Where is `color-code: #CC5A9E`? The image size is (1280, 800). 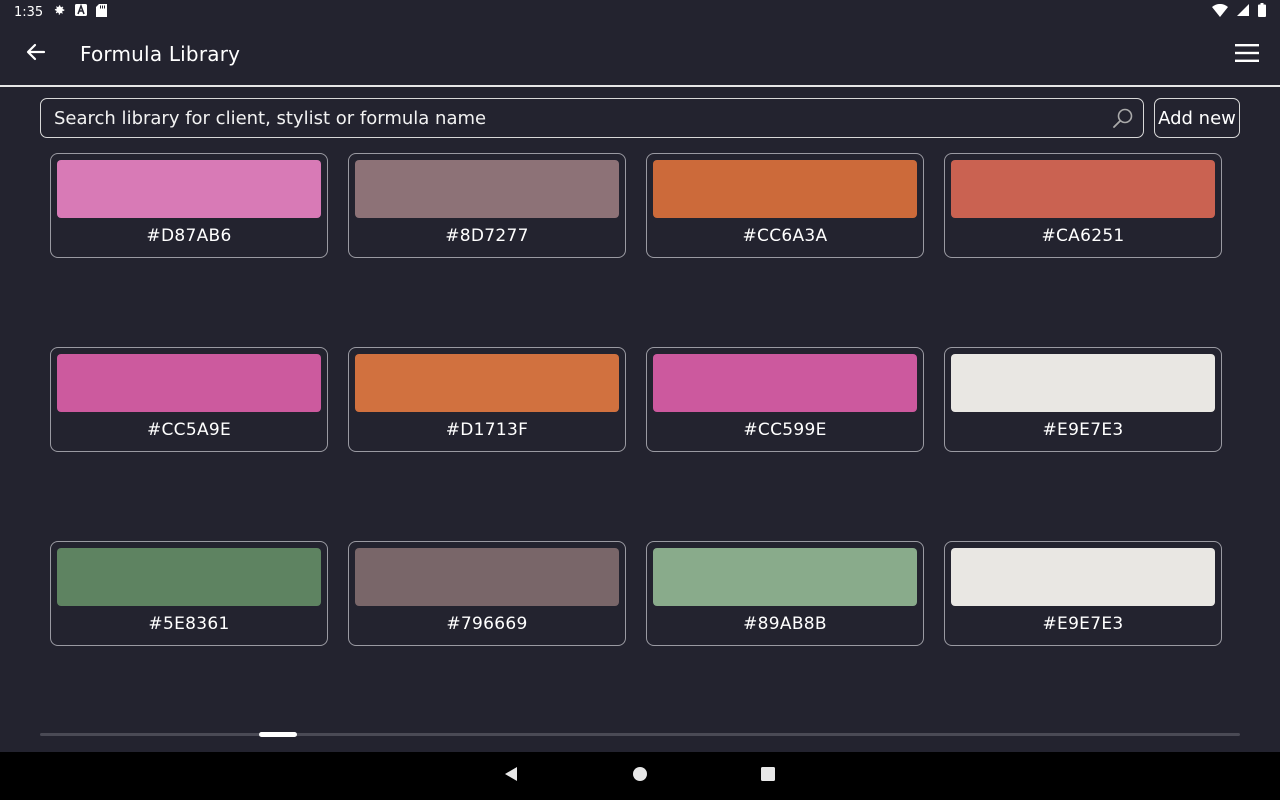
color-code: #CC5A9E is located at coordinates (189, 430).